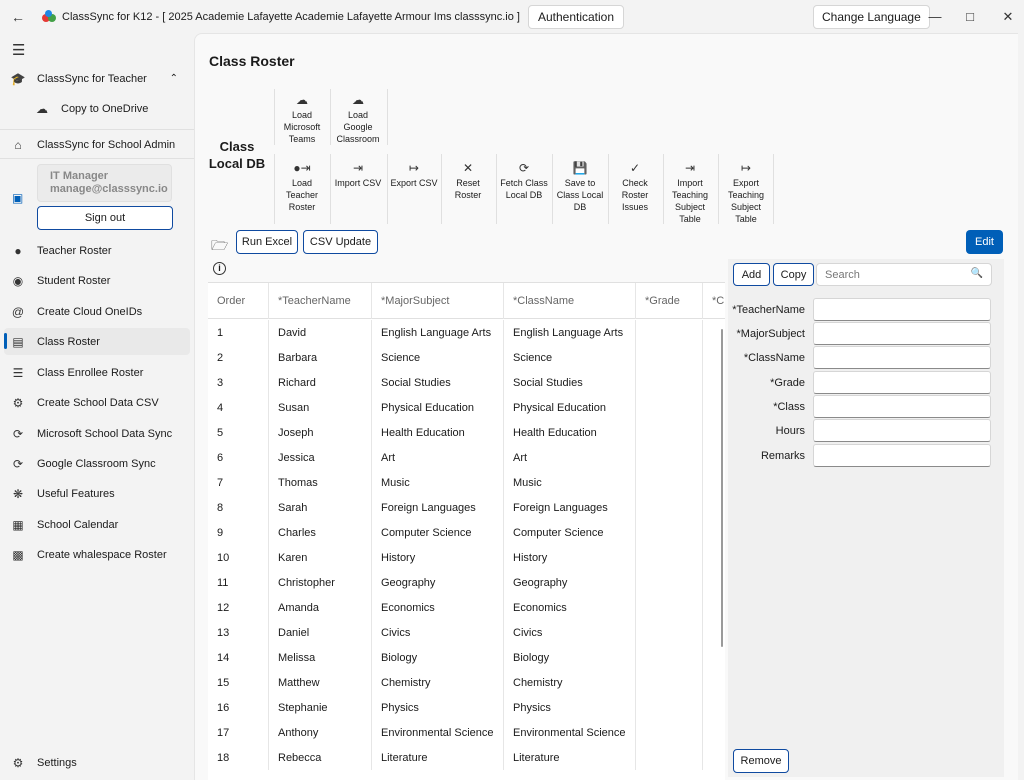 This screenshot has height=780, width=1024. I want to click on cell-majorsubject: English Language Arts, so click(438, 332).